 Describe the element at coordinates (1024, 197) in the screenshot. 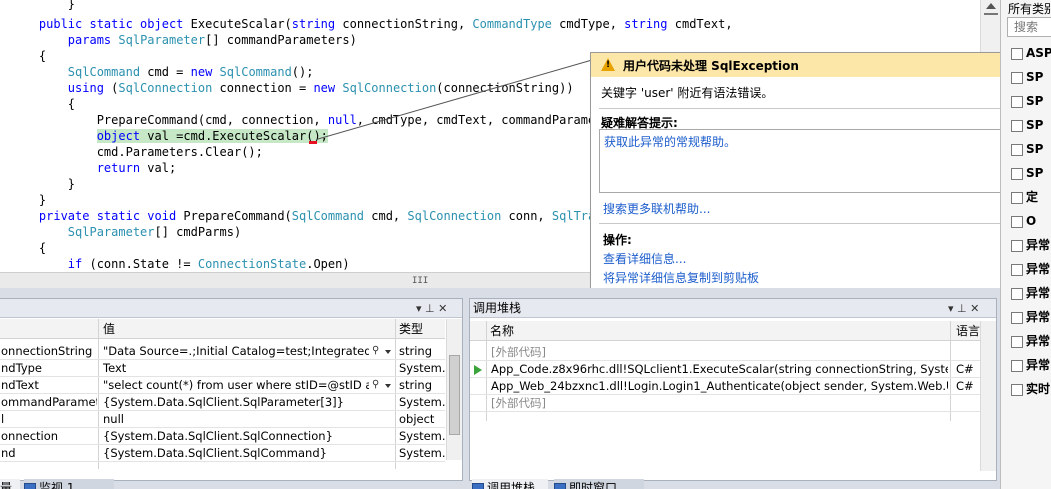

I see `toolbox-item: 定` at that location.